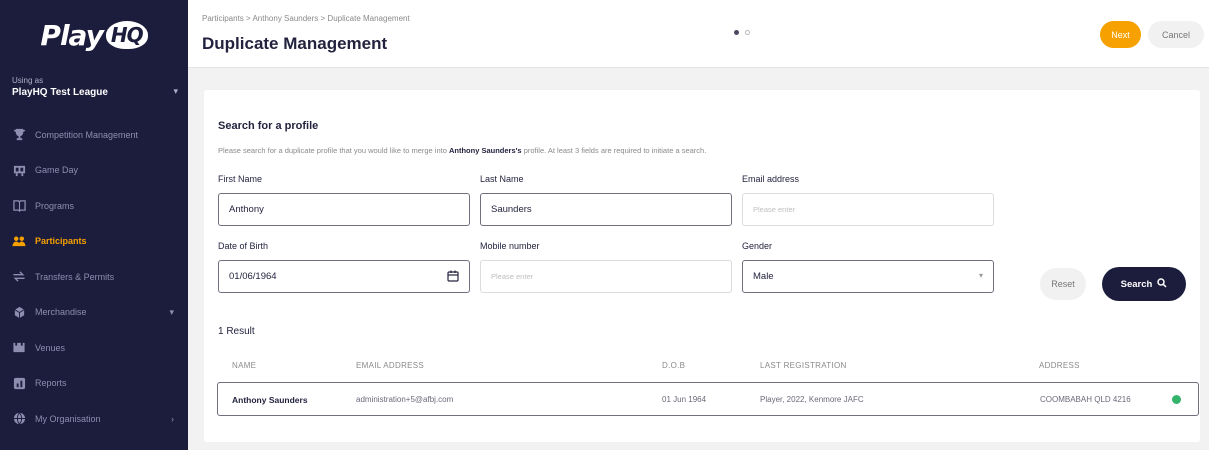 The image size is (1209, 450). I want to click on org-name: PlayHQ Test League, so click(60, 92).